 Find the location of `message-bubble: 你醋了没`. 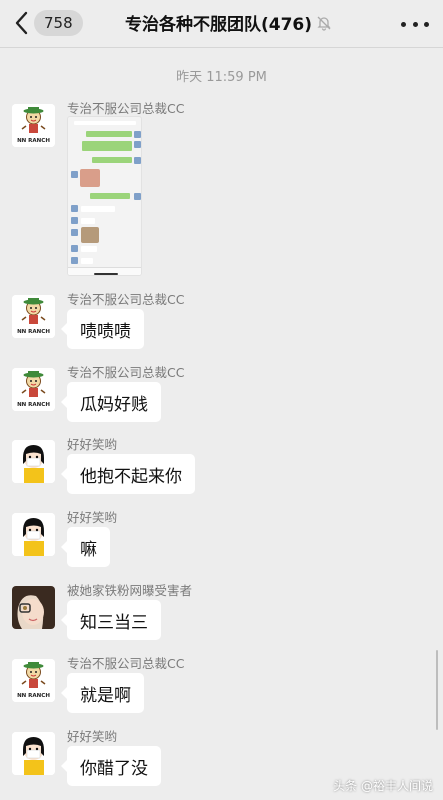

message-bubble: 你醋了没 is located at coordinates (111, 766).